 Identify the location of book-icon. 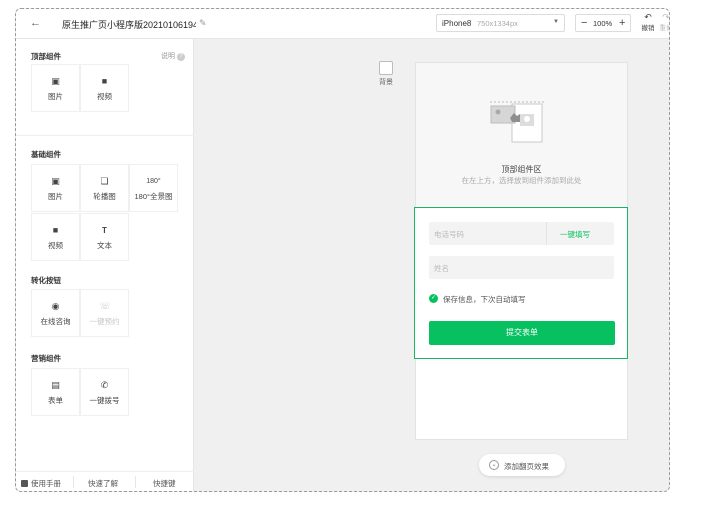
(24, 483).